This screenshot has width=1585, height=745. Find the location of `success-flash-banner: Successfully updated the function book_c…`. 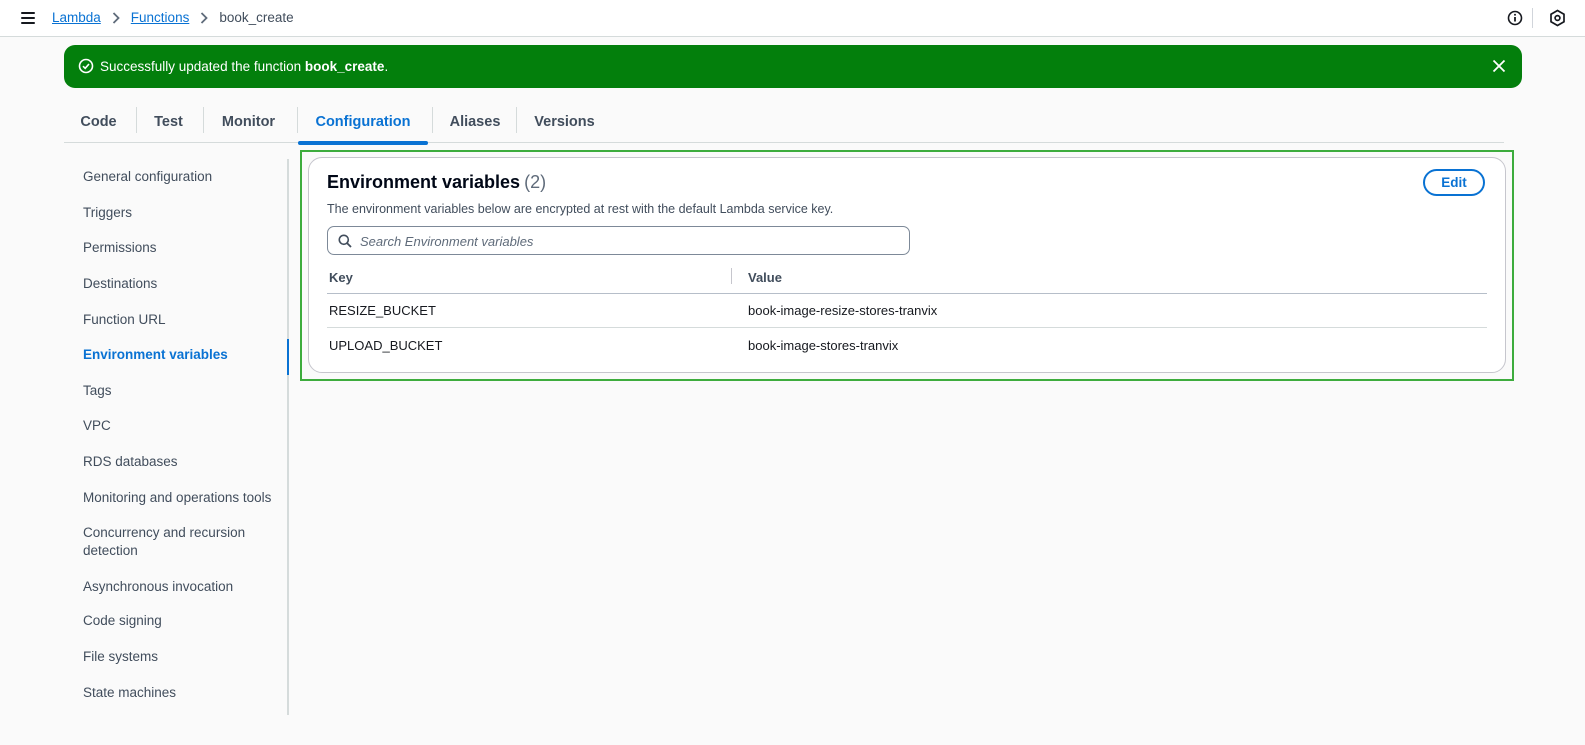

success-flash-banner: Successfully updated the function book_c… is located at coordinates (793, 66).